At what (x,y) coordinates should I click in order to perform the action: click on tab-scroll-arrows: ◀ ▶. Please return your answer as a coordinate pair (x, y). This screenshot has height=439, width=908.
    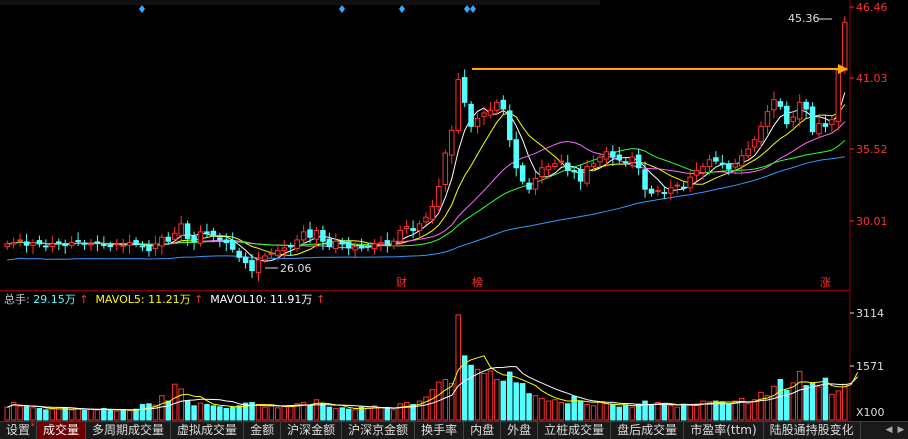
    Looking at the image, I should click on (895, 430).